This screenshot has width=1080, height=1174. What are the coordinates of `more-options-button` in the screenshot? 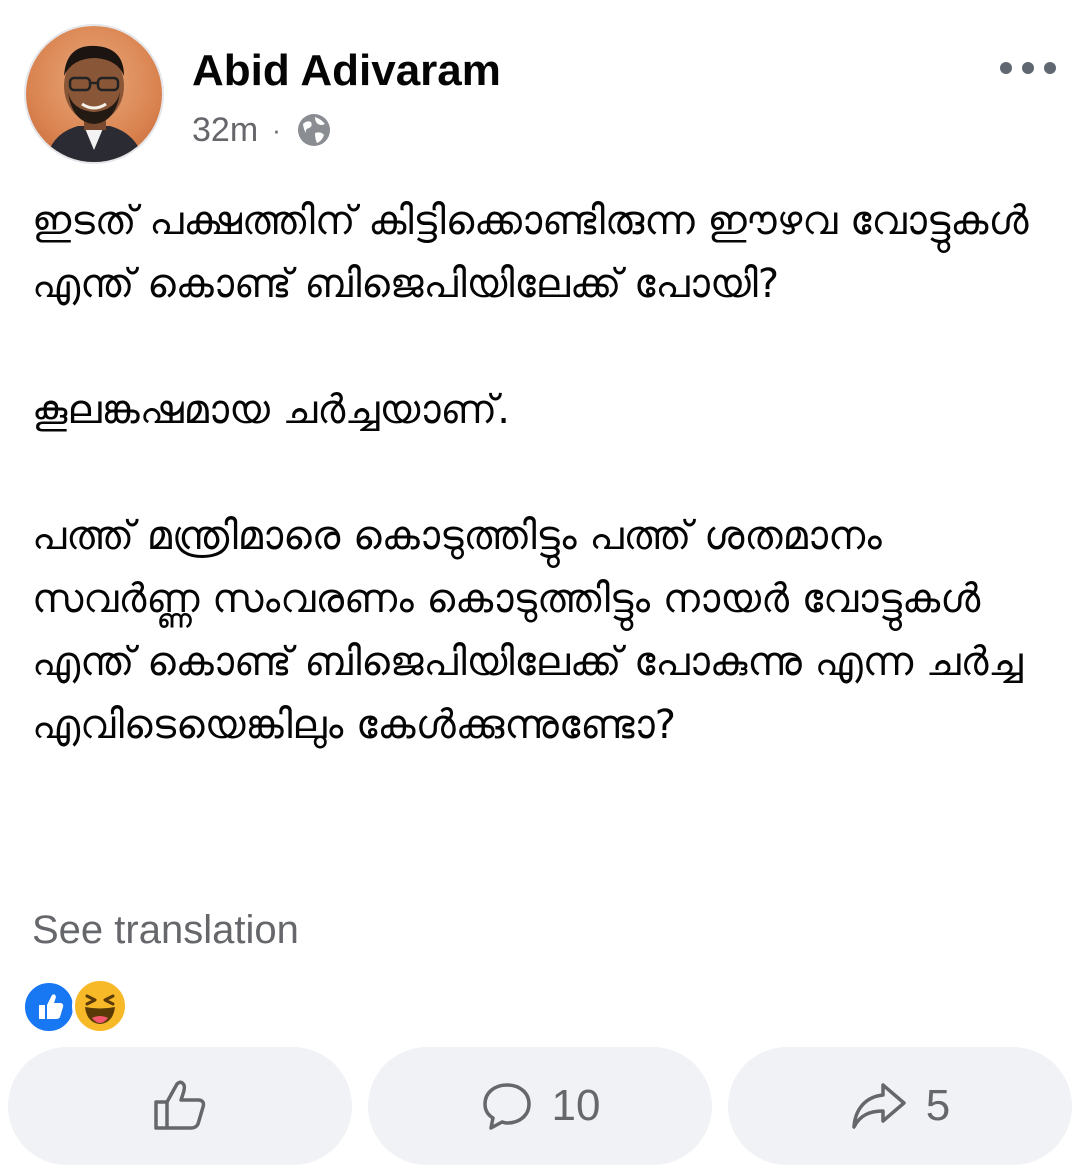 It's located at (1028, 68).